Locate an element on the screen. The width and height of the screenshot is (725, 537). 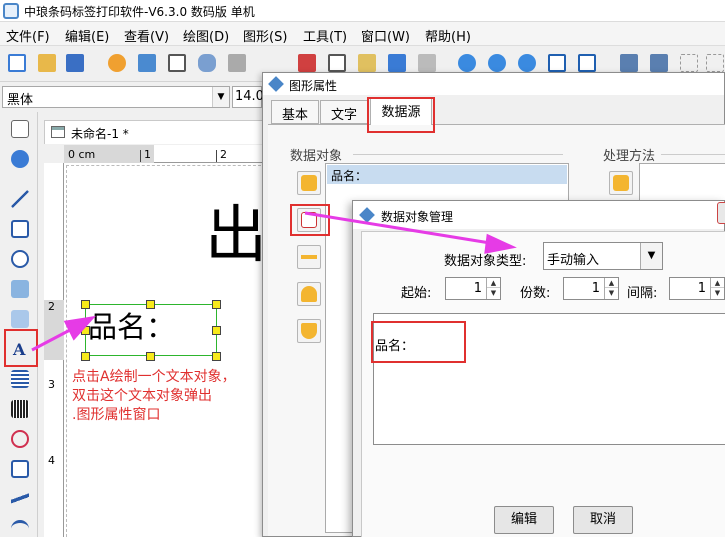
menu-edit: 编辑(E) is located at coordinates (87, 35).